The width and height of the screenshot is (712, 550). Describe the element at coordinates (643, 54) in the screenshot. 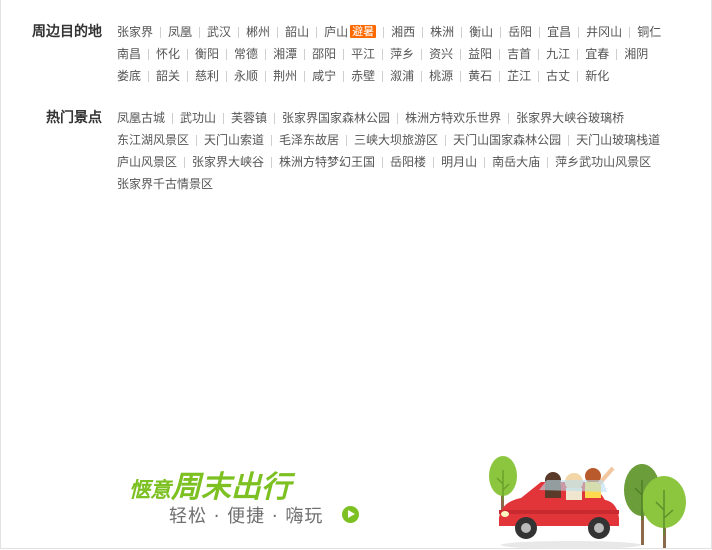

I see `destination-link: 湘阴` at that location.